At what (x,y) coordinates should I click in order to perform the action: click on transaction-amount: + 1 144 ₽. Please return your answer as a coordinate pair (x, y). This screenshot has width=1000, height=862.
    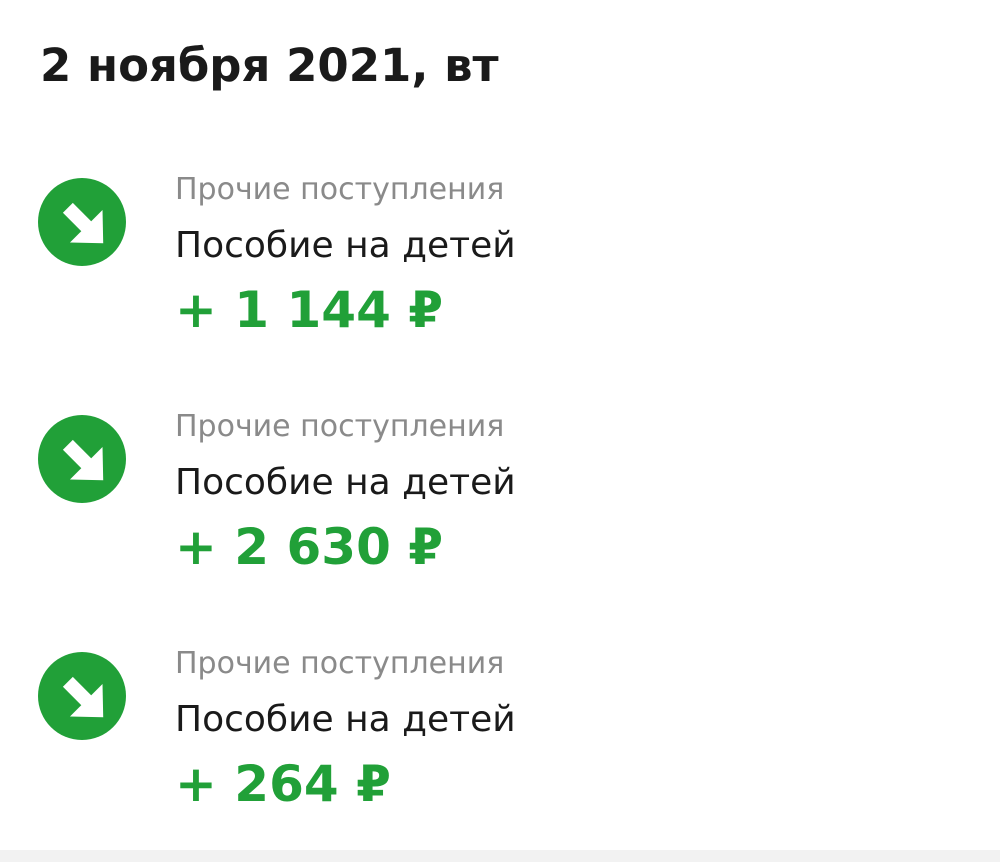
    Looking at the image, I should click on (309, 310).